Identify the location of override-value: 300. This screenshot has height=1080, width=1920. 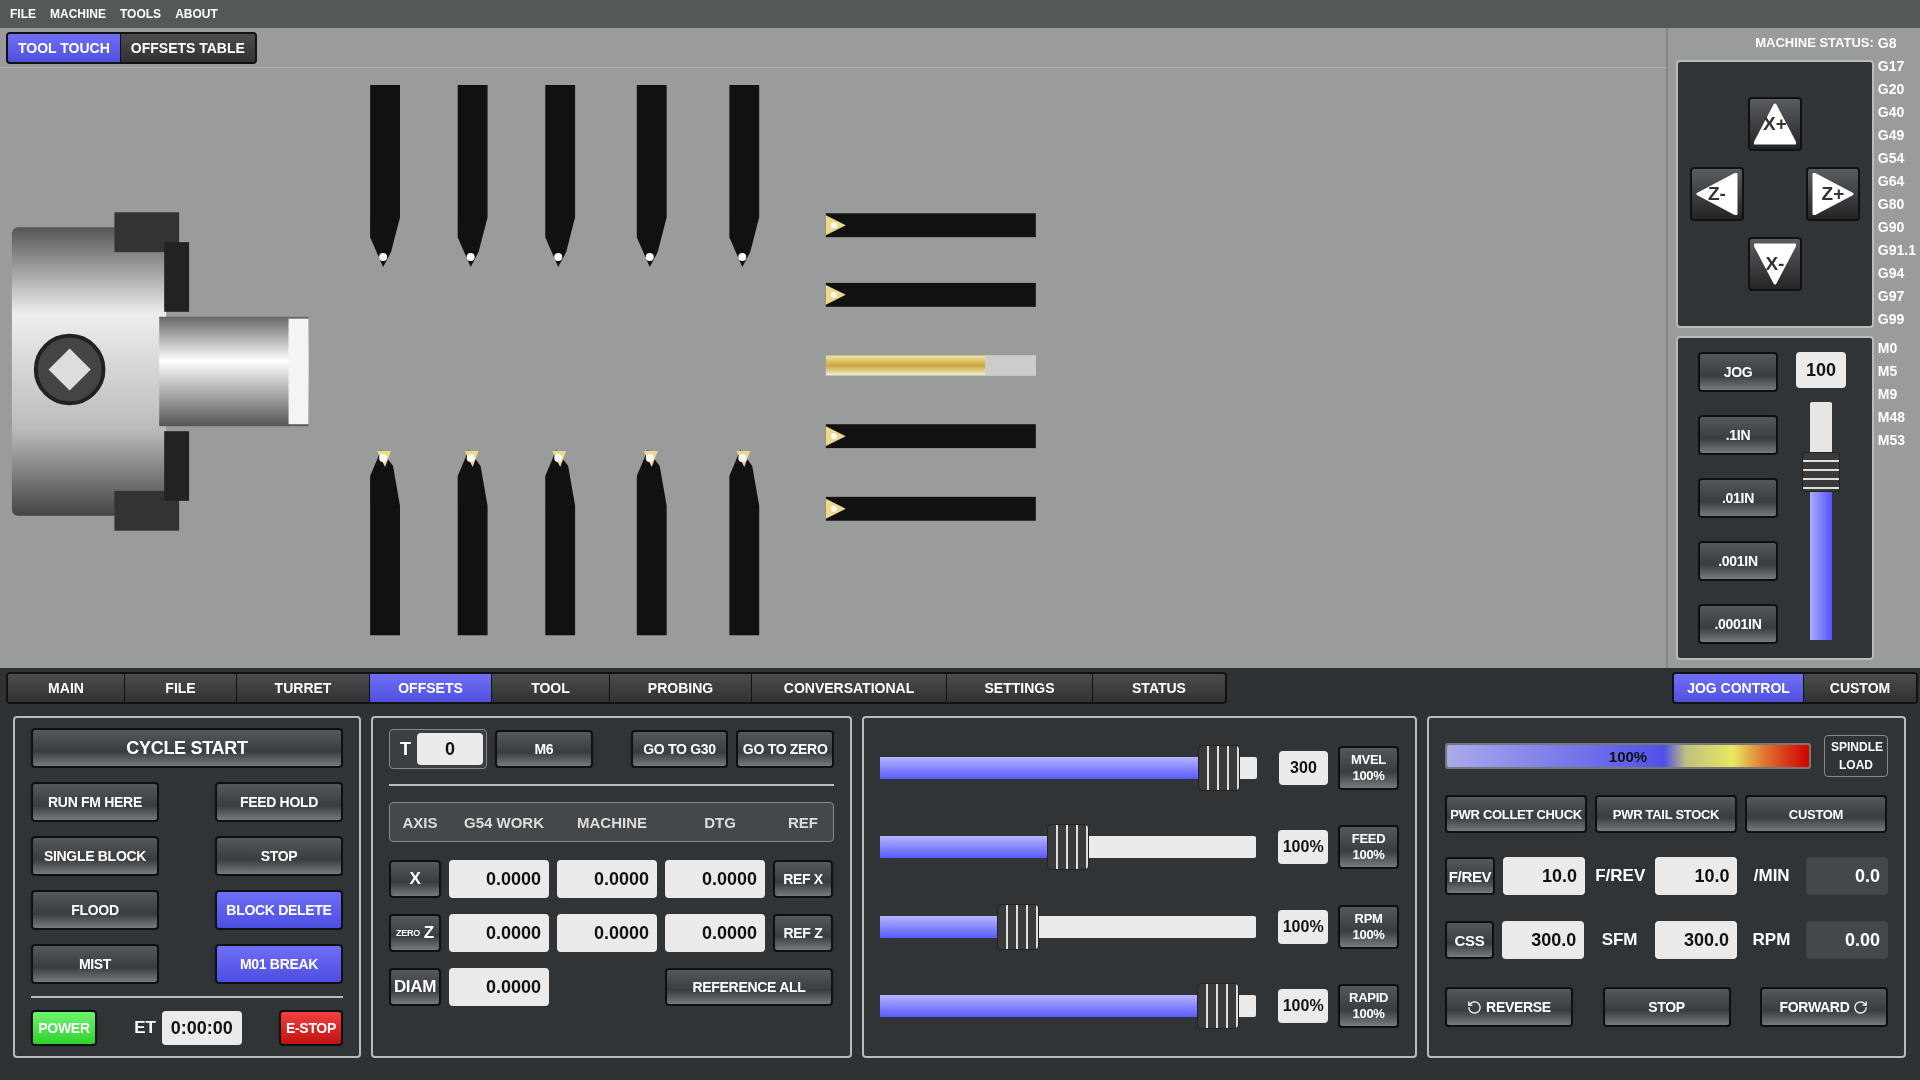
(1303, 767).